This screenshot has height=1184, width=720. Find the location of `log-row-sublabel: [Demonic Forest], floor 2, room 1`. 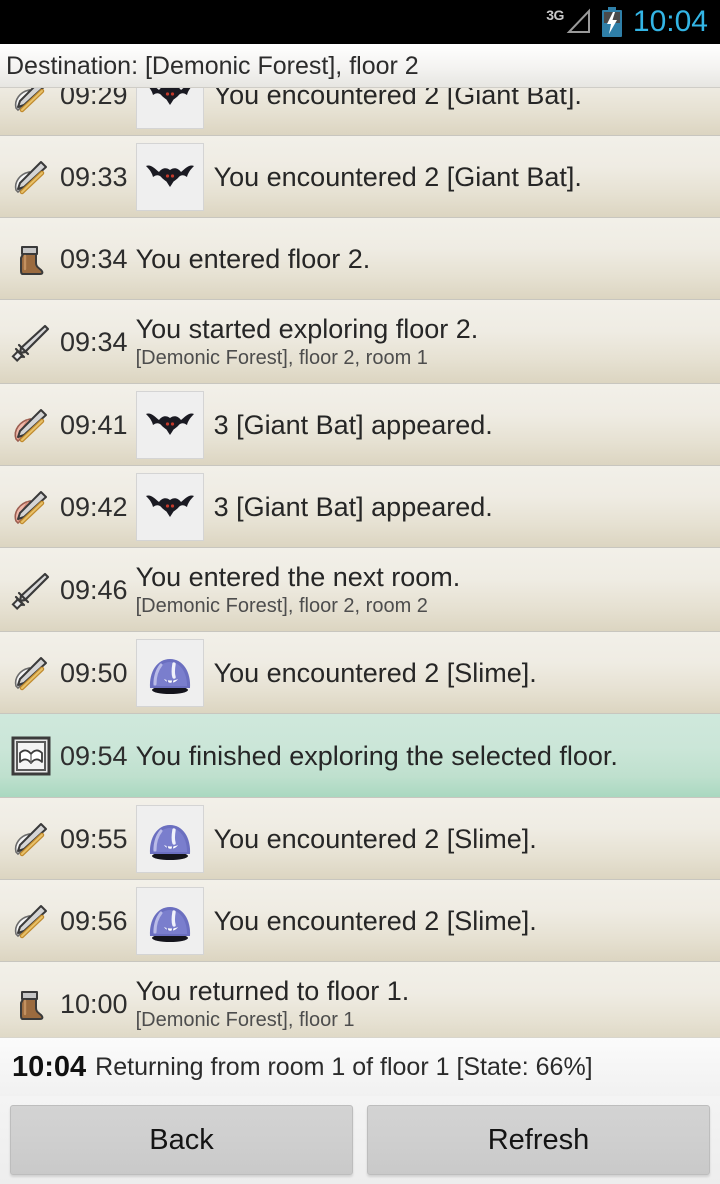

log-row-sublabel: [Demonic Forest], floor 2, room 1 is located at coordinates (281, 358).